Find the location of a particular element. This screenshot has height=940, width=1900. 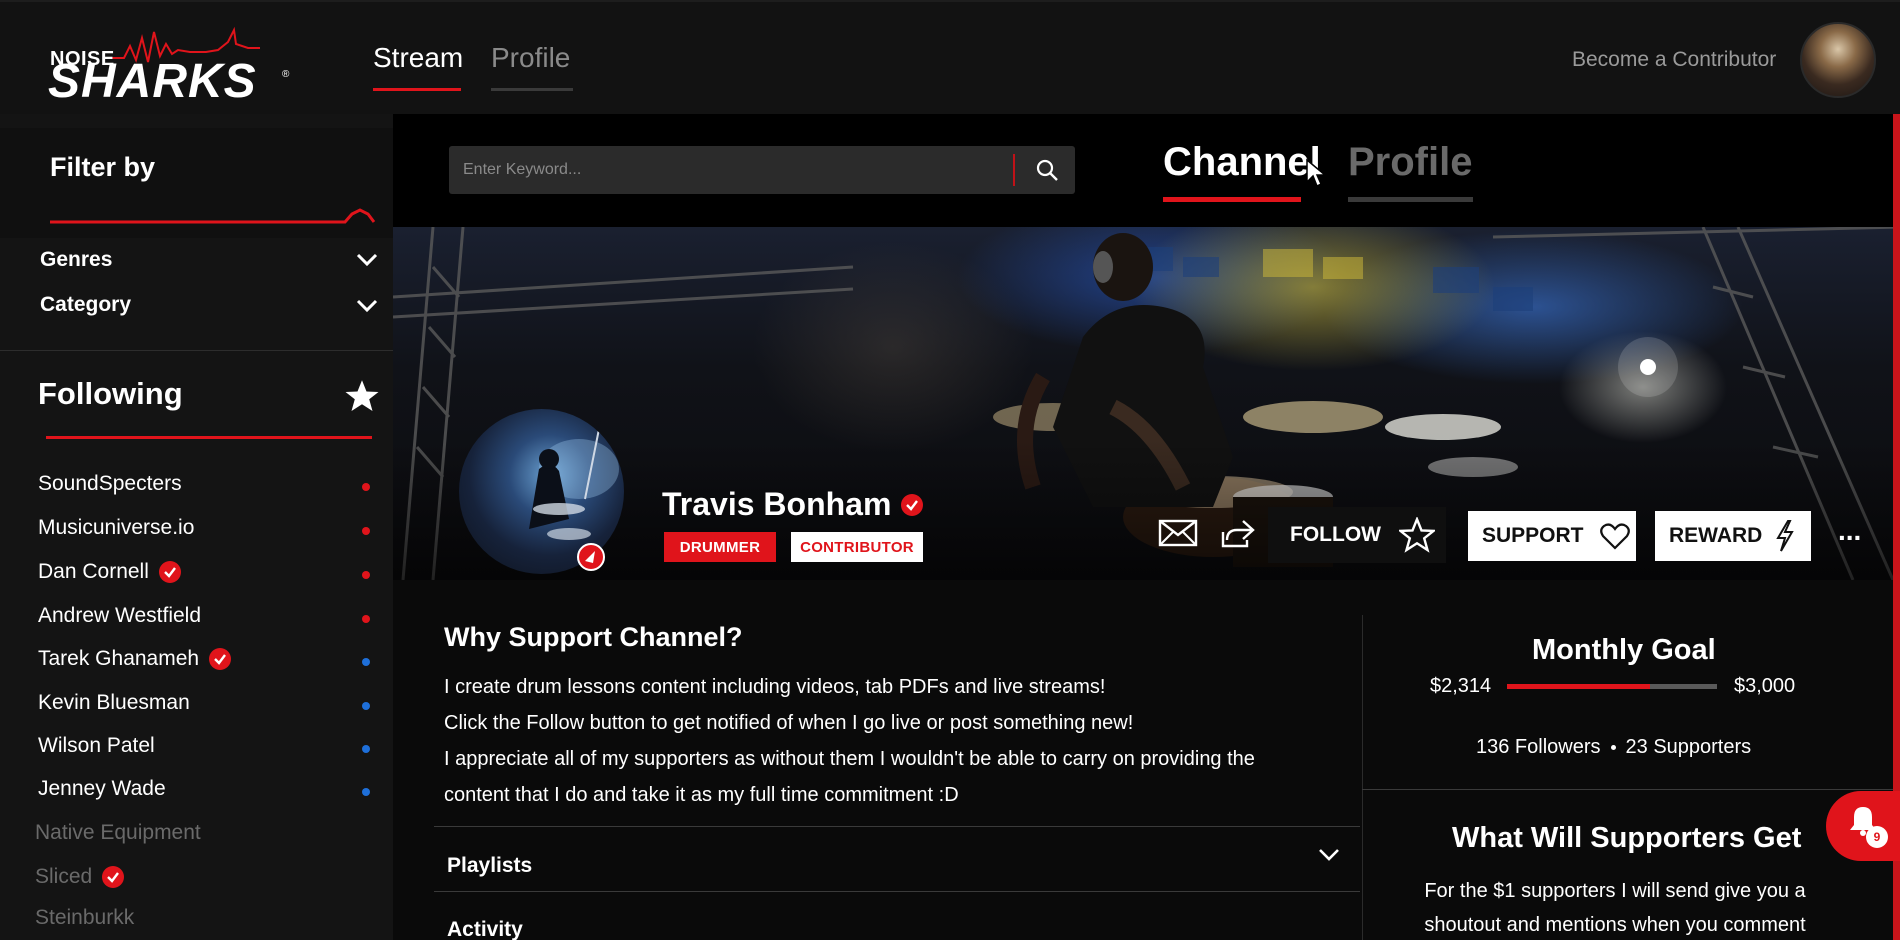

share-button is located at coordinates (1238, 533).